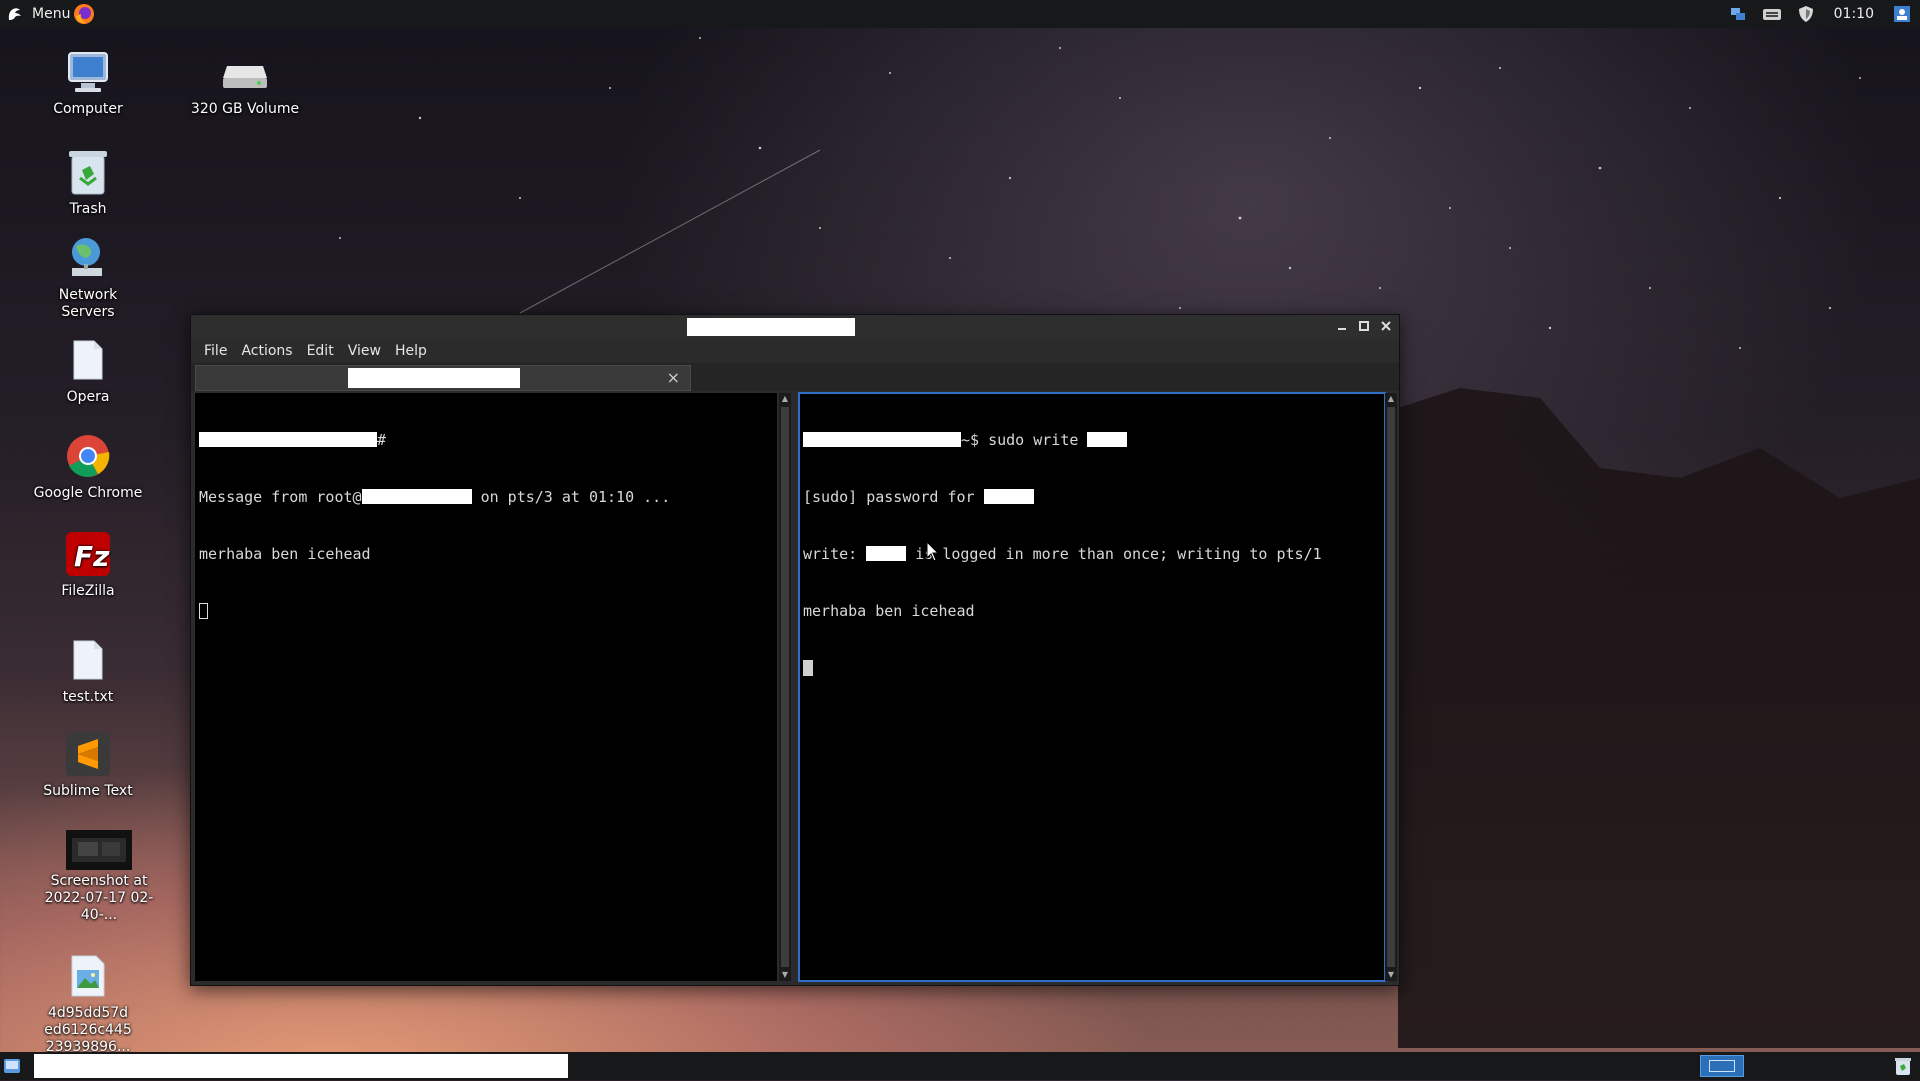 Image resolution: width=1920 pixels, height=1081 pixels. Describe the element at coordinates (1092, 497) in the screenshot. I see `sudo-prompt-line: [sudo] password for` at that location.